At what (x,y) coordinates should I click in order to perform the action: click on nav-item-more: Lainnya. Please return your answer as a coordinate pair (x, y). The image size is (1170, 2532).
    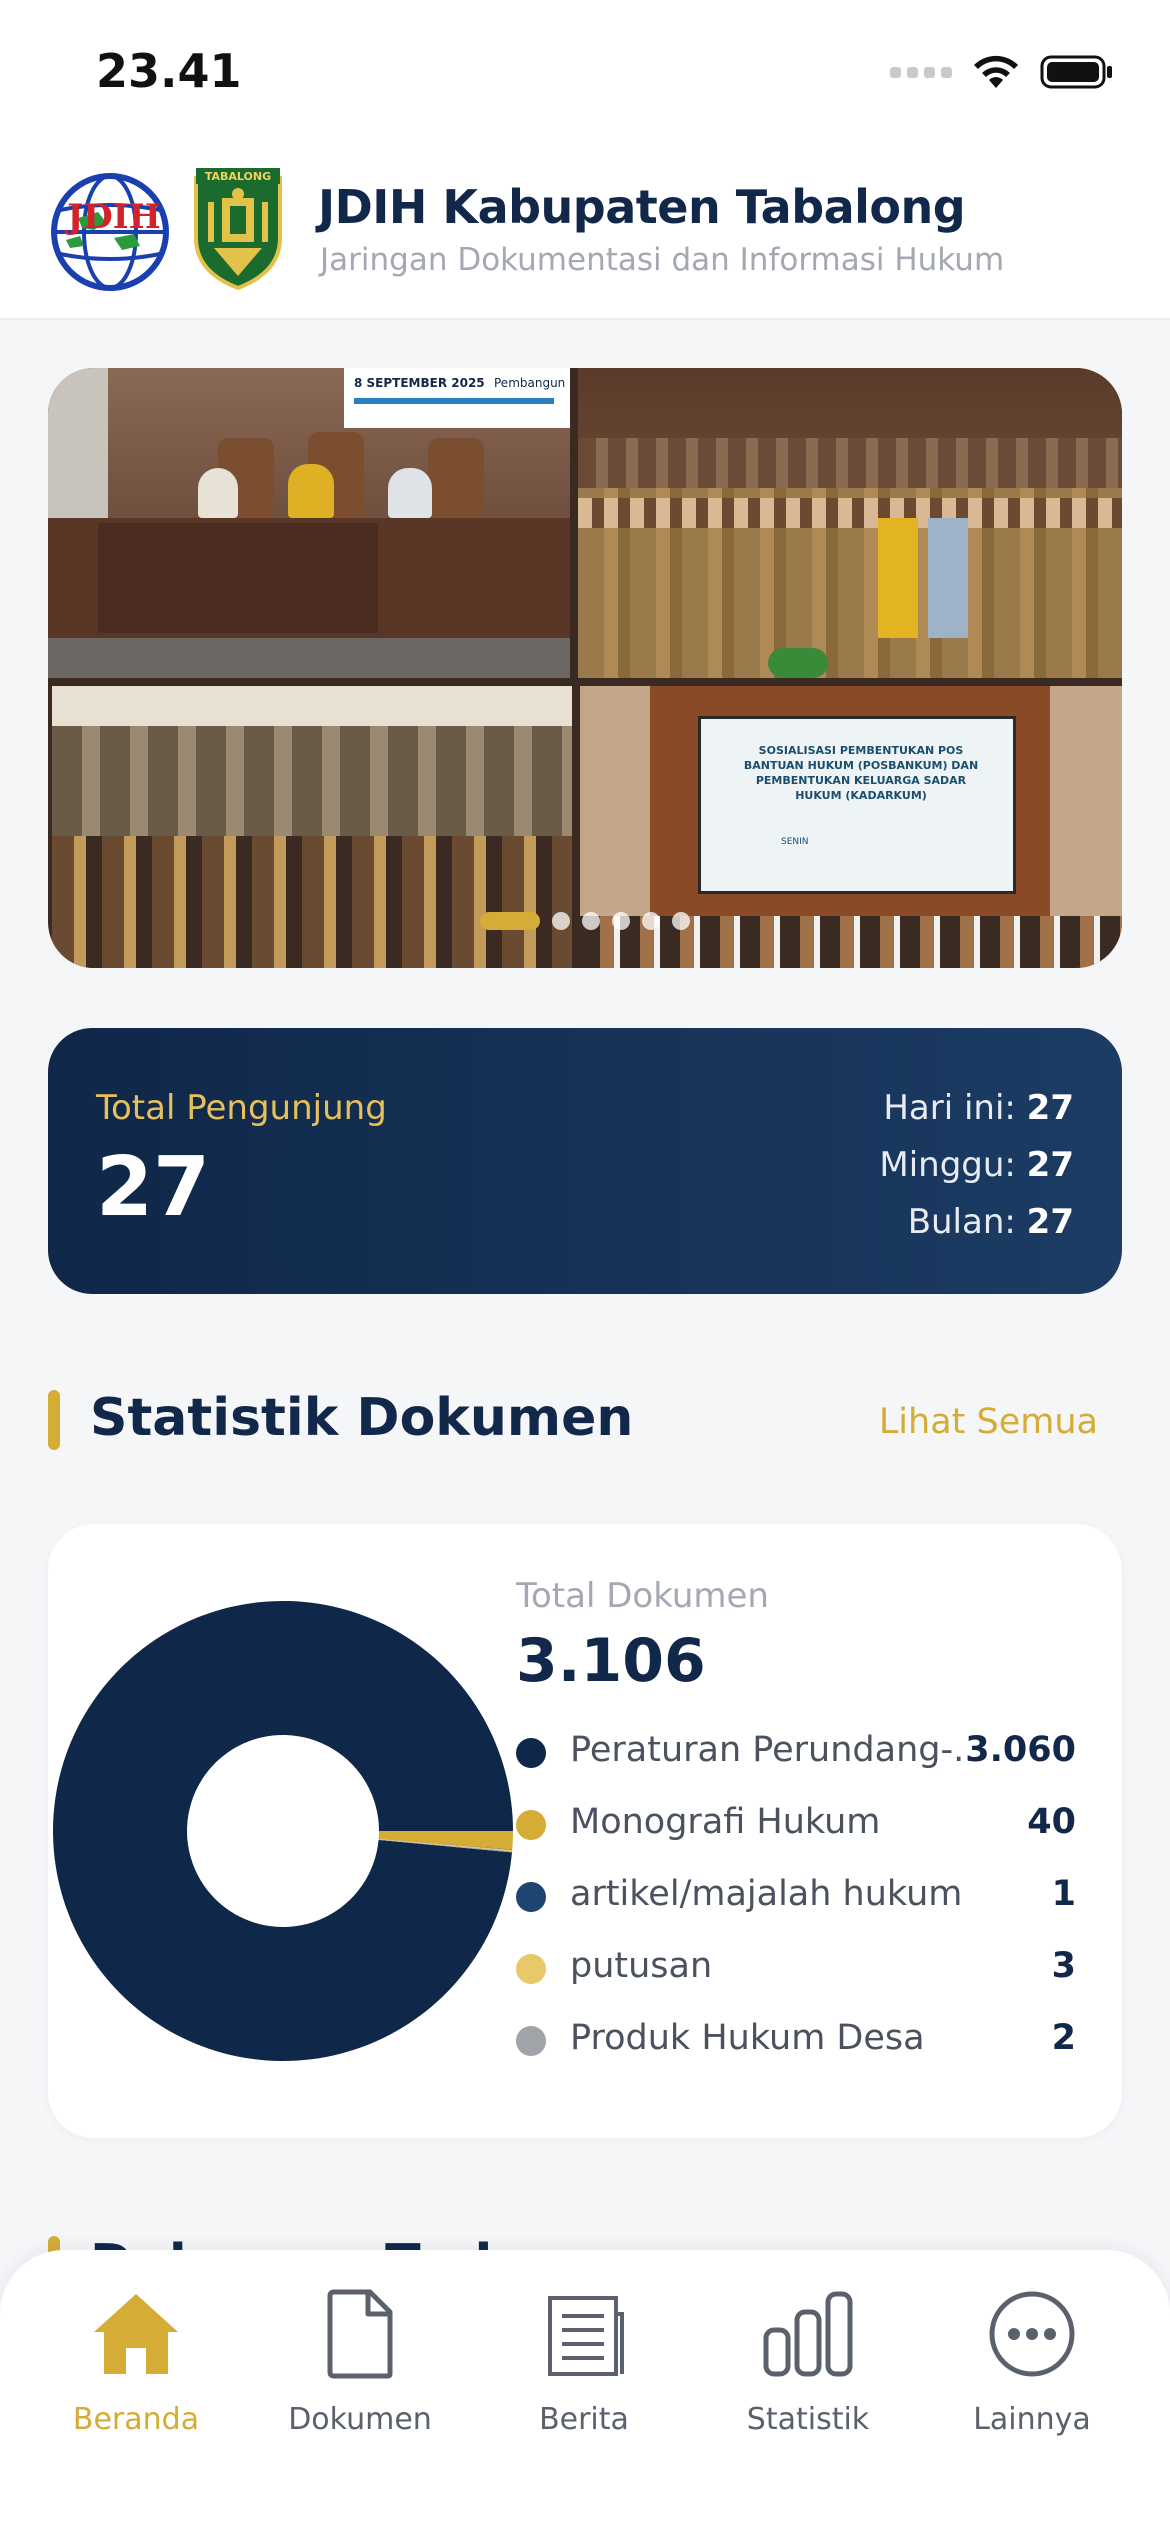
    Looking at the image, I should click on (1032, 2361).